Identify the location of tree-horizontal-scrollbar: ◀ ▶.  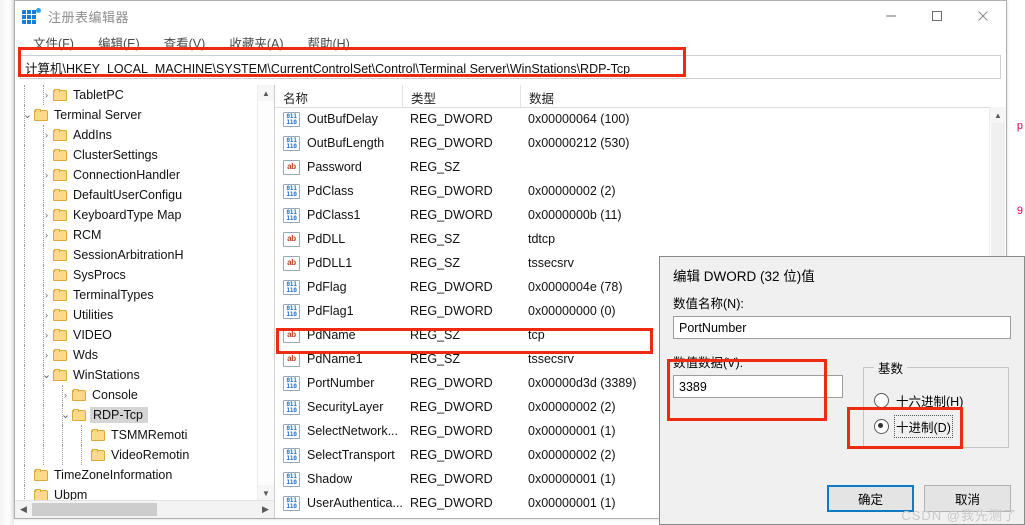
(144, 509).